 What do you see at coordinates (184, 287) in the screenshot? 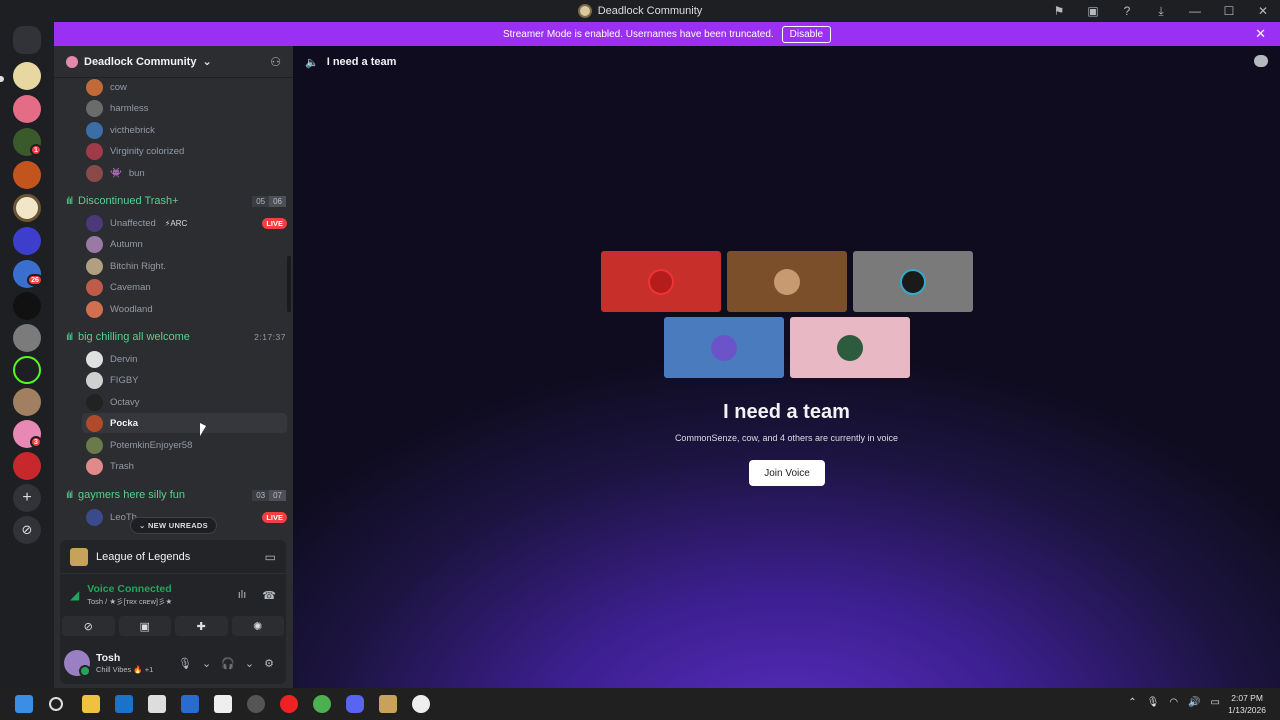
I see `voice-user: Caveman` at bounding box center [184, 287].